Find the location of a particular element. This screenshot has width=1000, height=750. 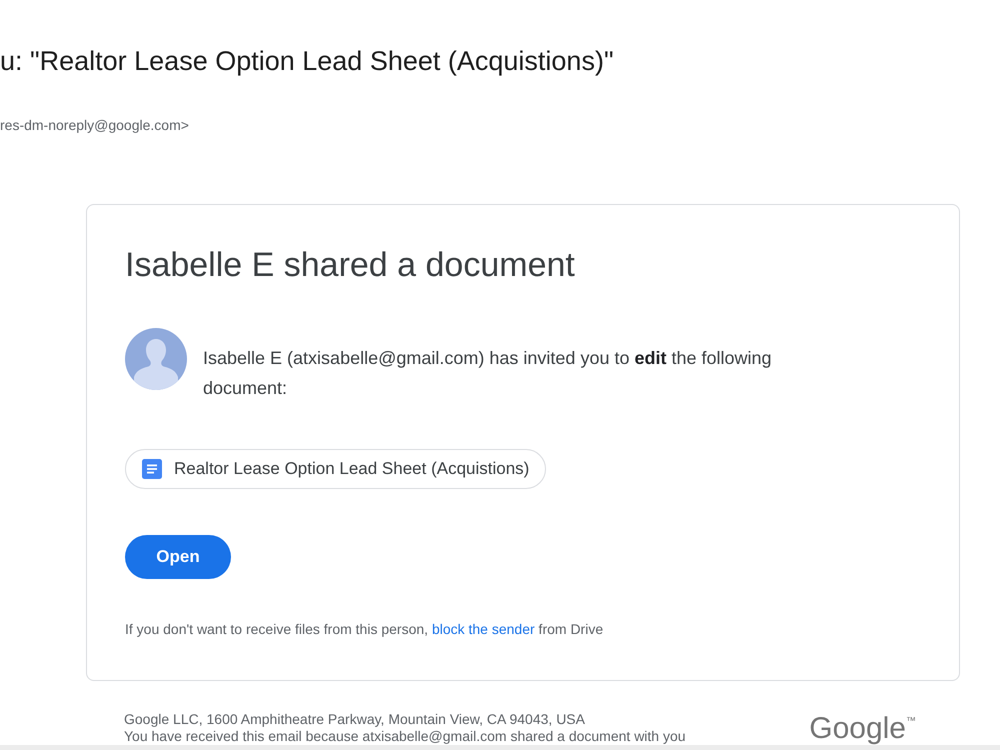

invite-message: Isabelle E (atxisabelle@gmail.com) has invited you to edit the following document: is located at coordinates (488, 373).